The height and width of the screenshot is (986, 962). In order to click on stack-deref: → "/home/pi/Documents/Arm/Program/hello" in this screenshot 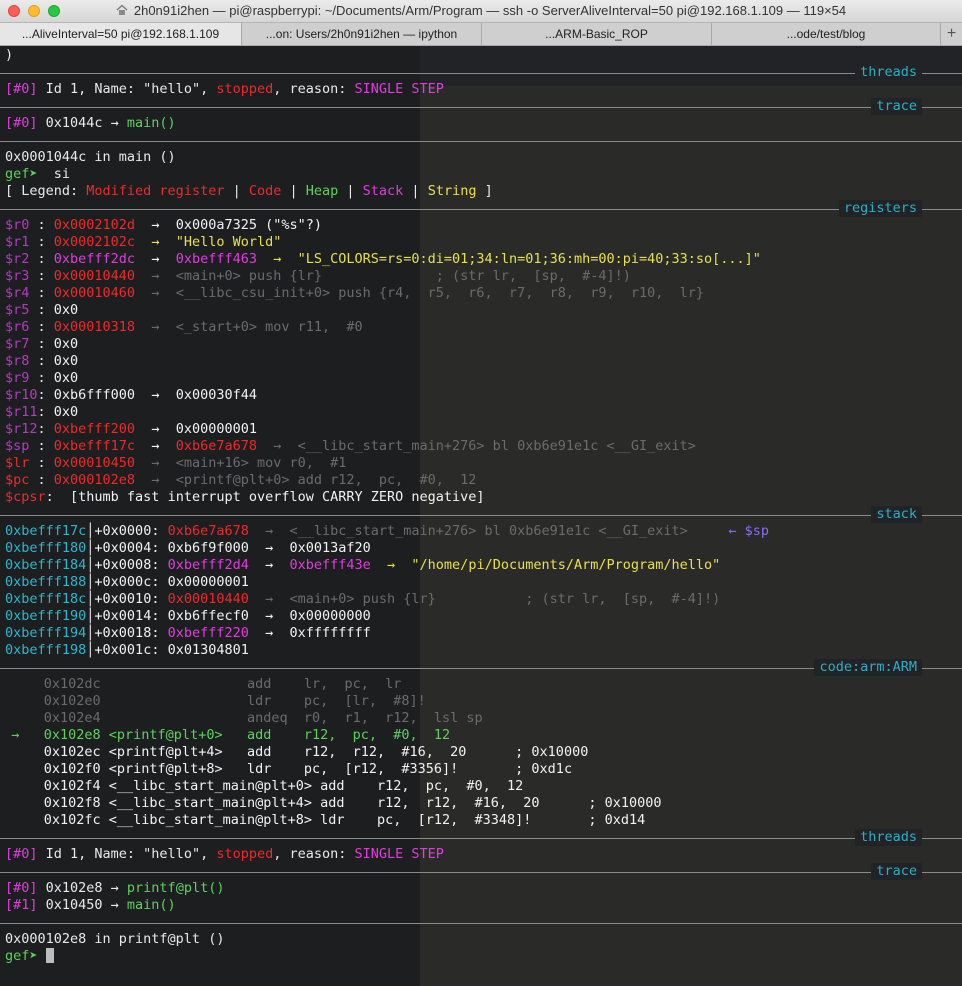, I will do `click(545, 565)`.